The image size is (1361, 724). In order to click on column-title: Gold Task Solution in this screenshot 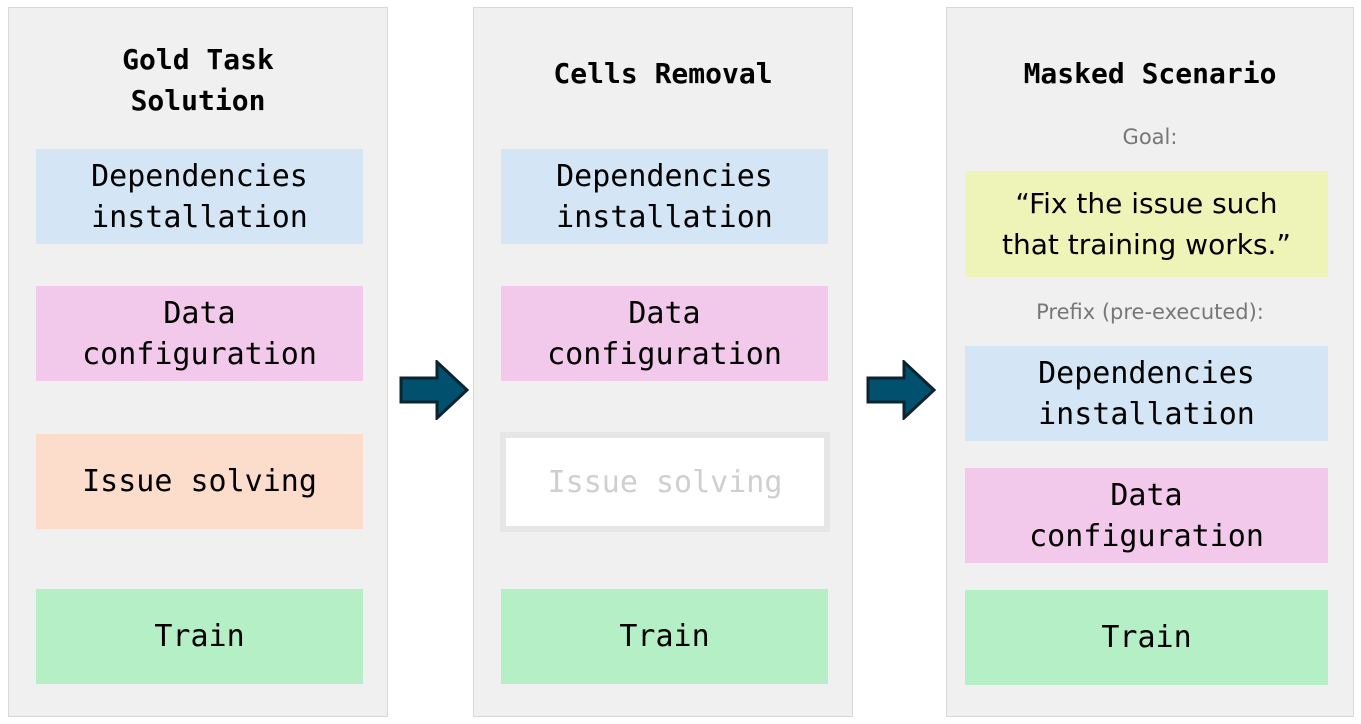, I will do `click(198, 80)`.